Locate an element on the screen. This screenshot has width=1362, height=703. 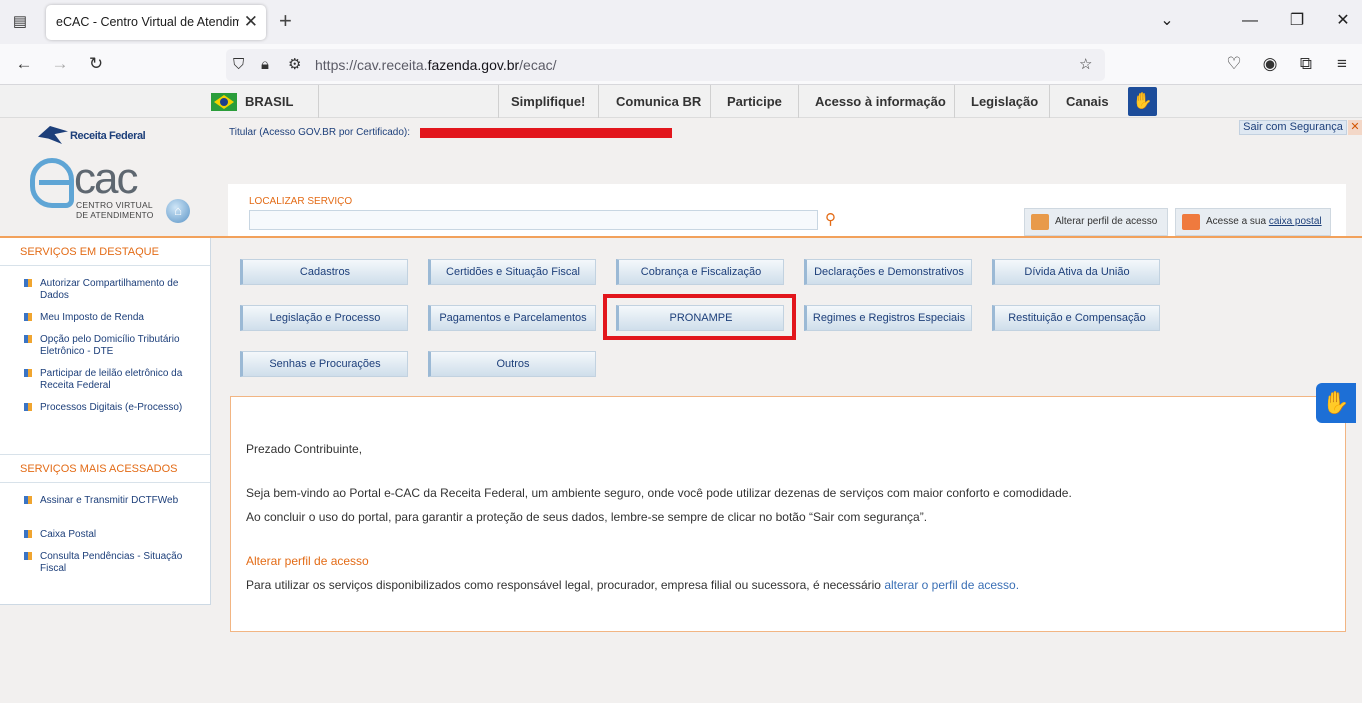
mailbox-link: caixa postal is located at coordinates (1295, 221).